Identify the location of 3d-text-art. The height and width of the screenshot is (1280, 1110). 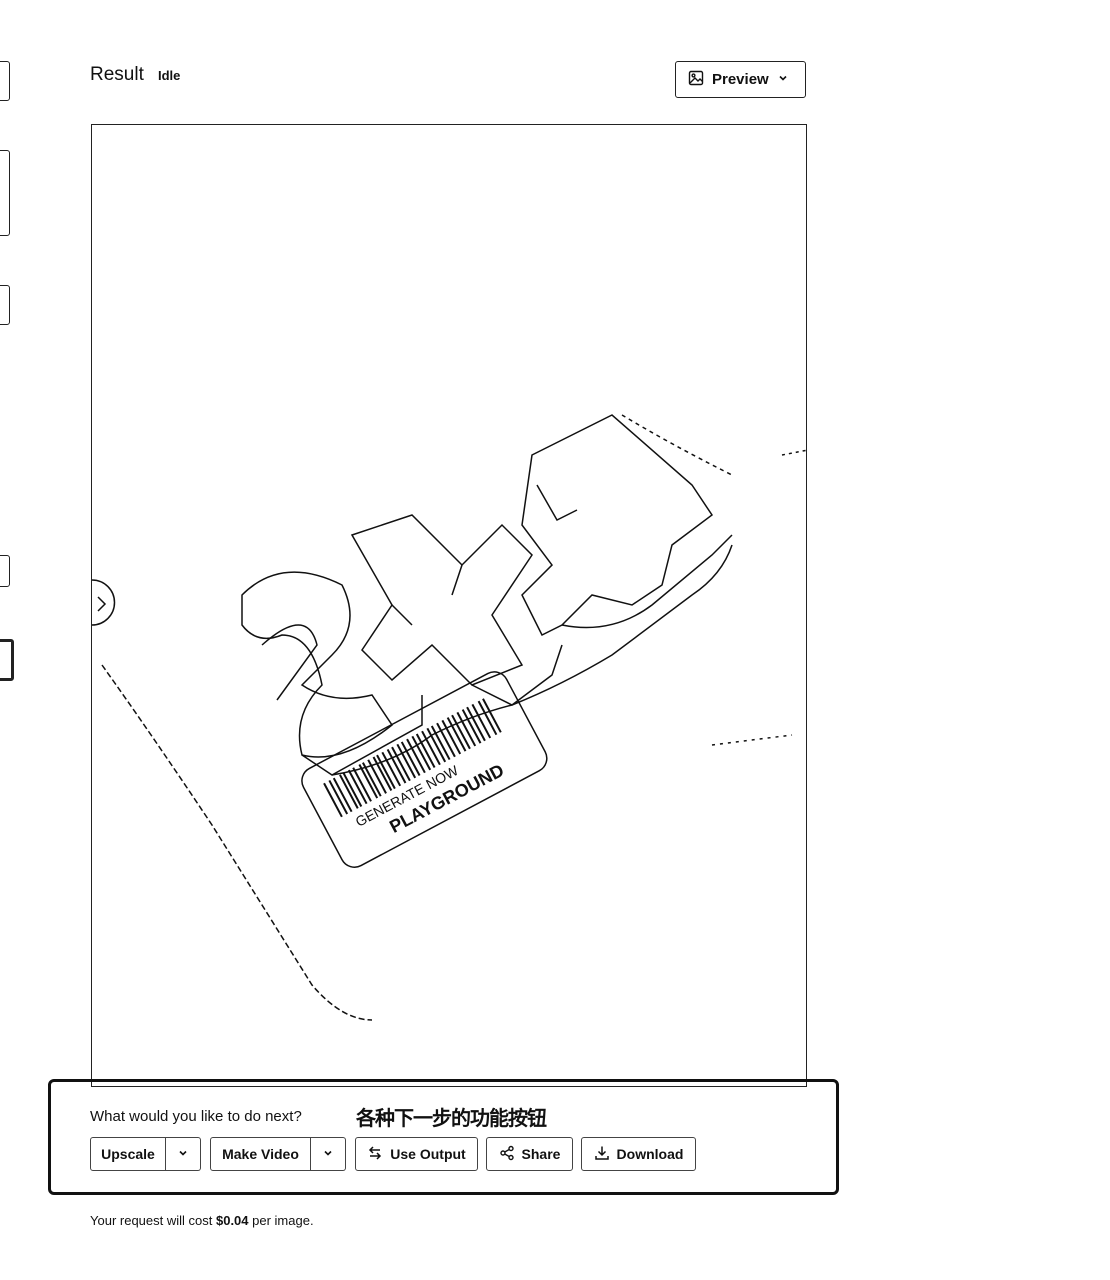
(487, 595).